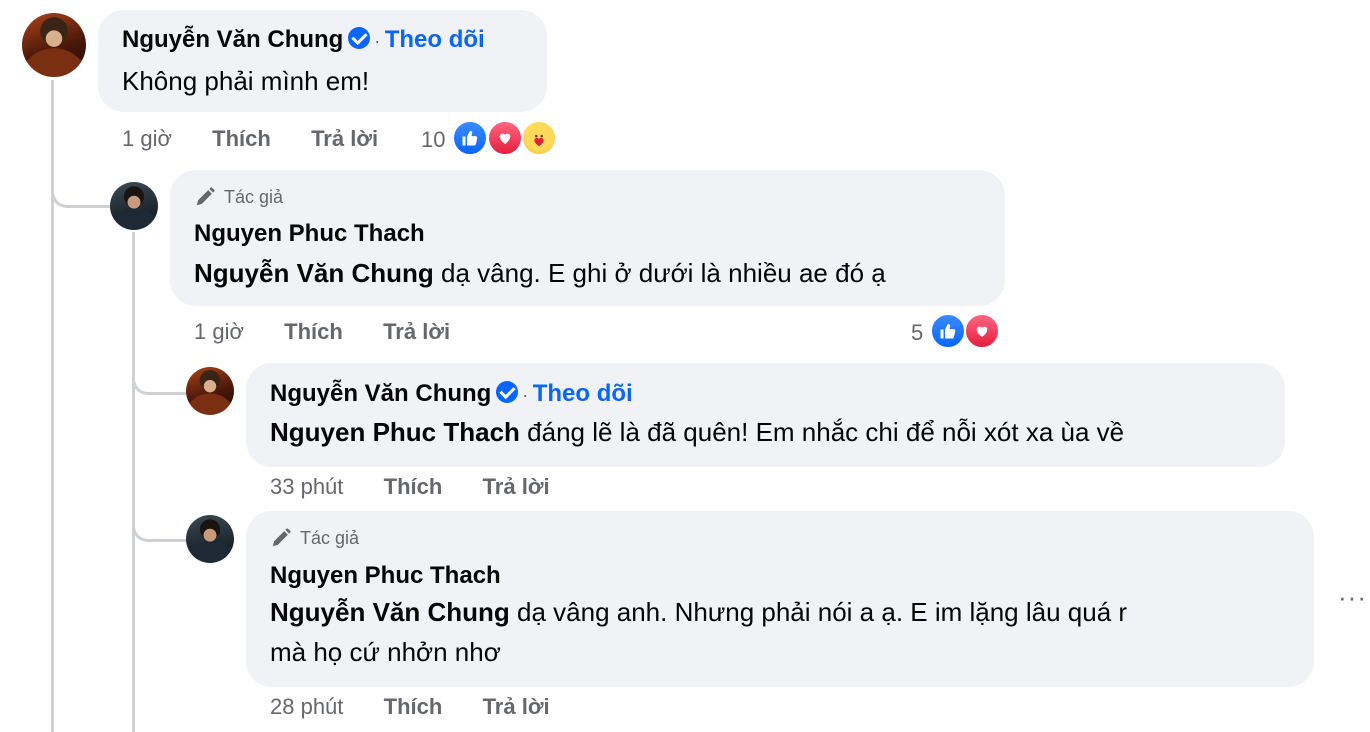  I want to click on more-options-button: ···, so click(1352, 597).